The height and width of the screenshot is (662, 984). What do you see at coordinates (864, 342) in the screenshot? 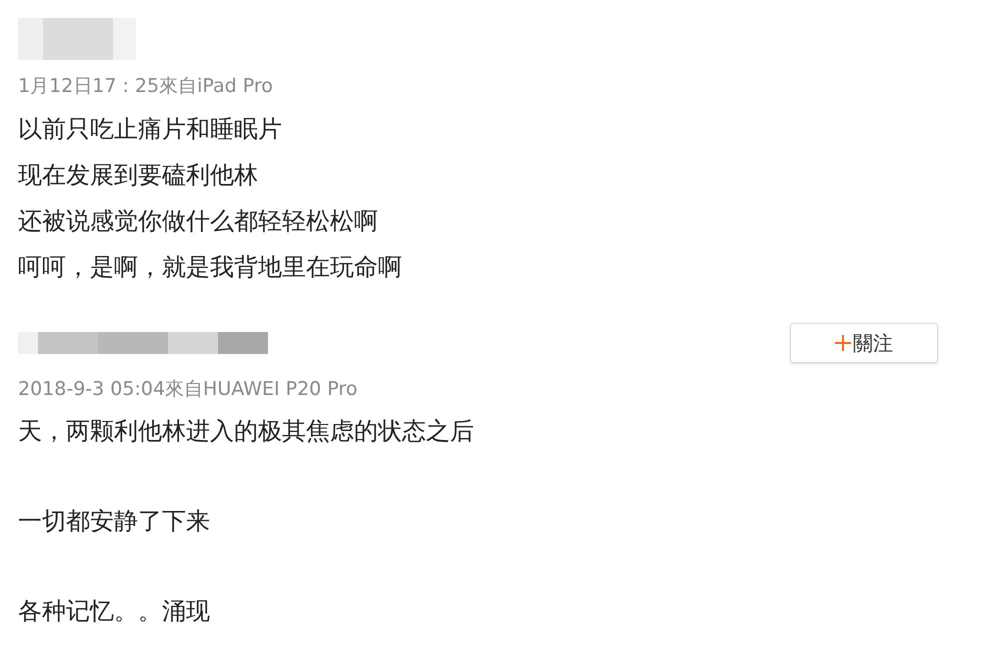
I see `follow-button: 關注` at bounding box center [864, 342].